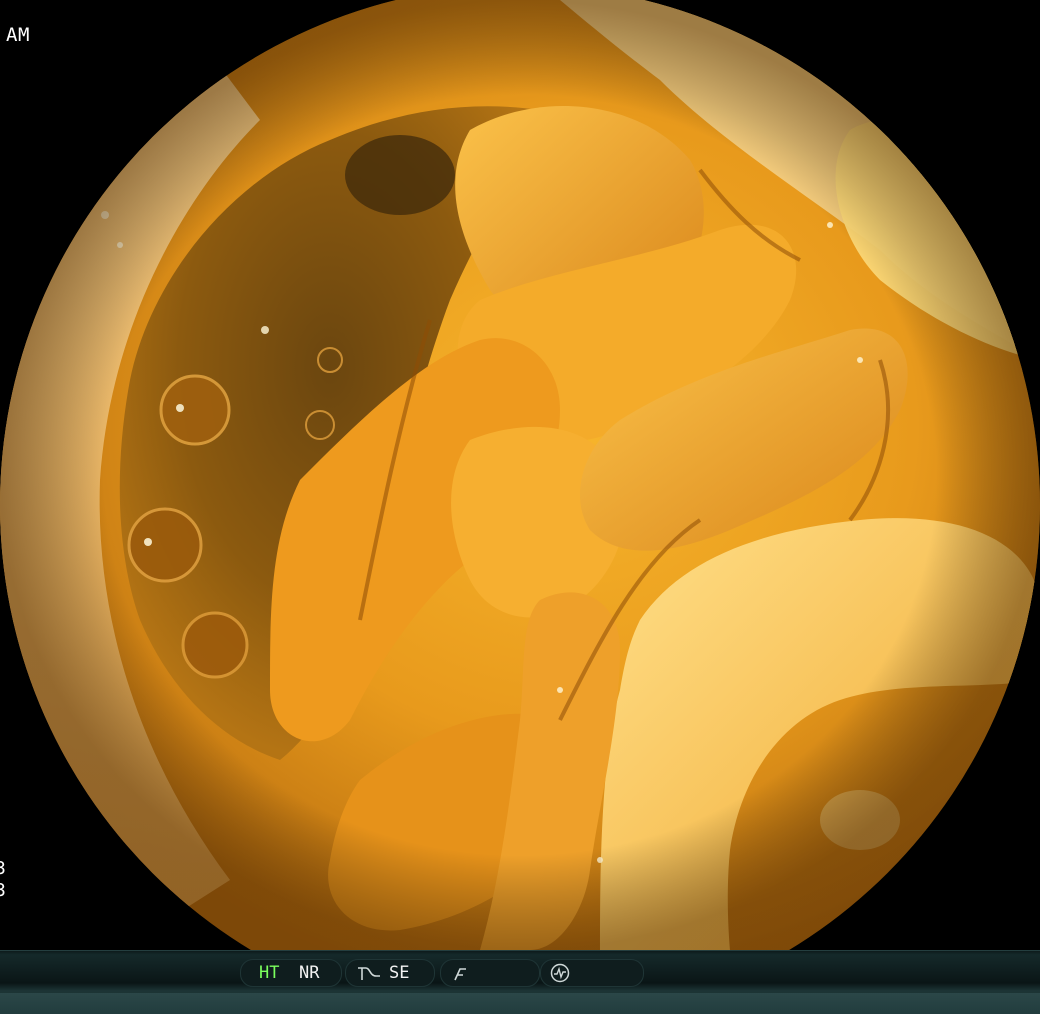 This screenshot has width=1040, height=1014. I want to click on nr-indicator: NR, so click(309, 973).